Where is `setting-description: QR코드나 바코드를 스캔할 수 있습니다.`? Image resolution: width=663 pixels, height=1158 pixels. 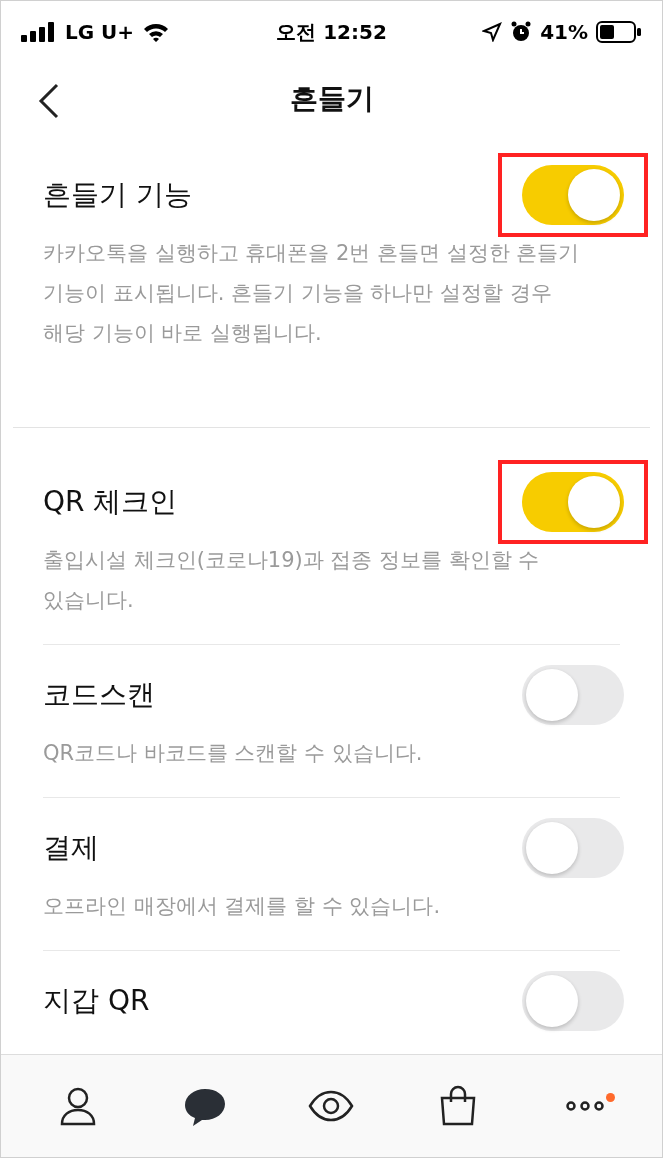
setting-description: QR코드나 바코드를 스캔할 수 있습니다. is located at coordinates (233, 753).